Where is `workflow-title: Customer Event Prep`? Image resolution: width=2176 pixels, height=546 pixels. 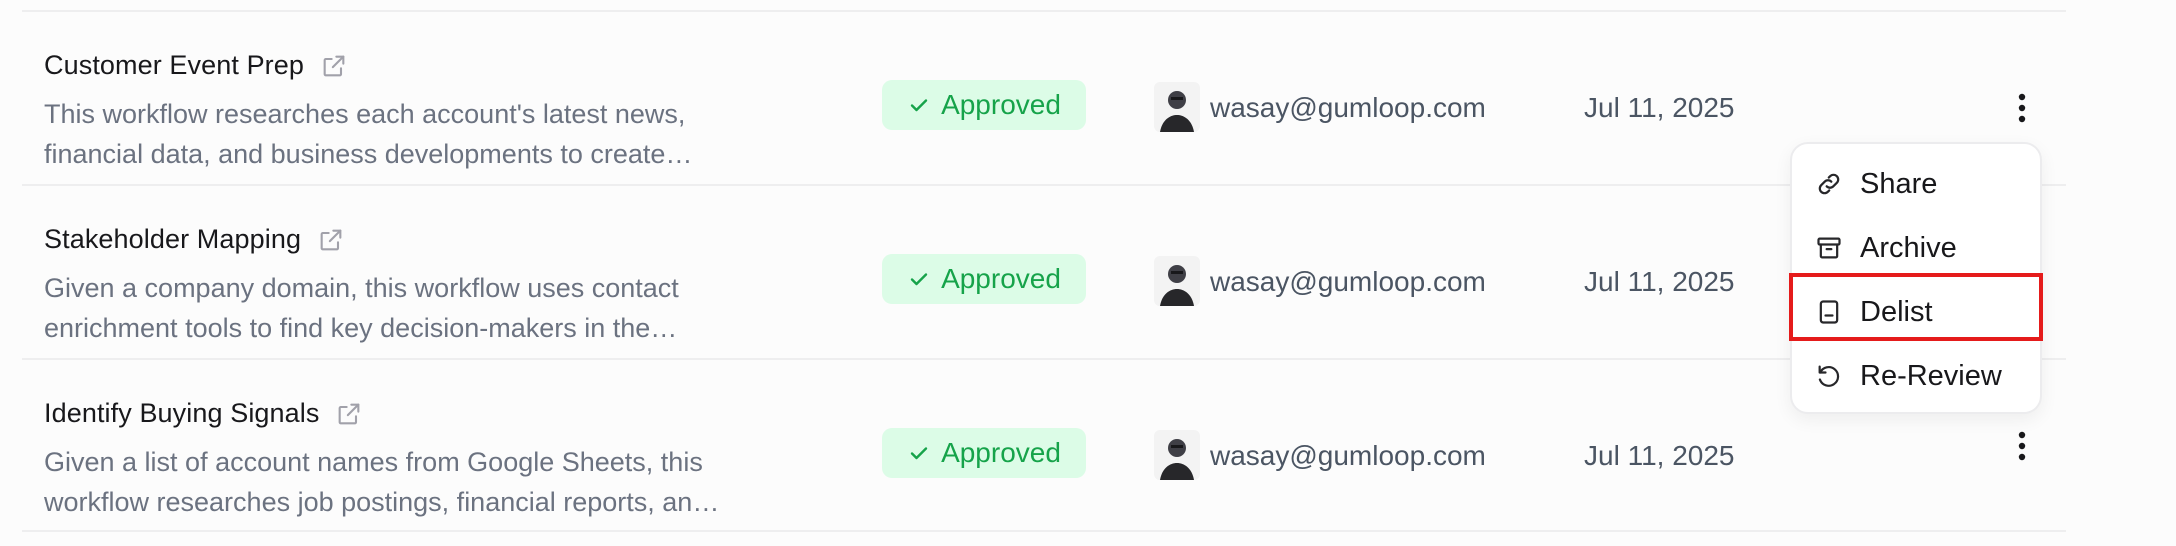
workflow-title: Customer Event Prep is located at coordinates (174, 65).